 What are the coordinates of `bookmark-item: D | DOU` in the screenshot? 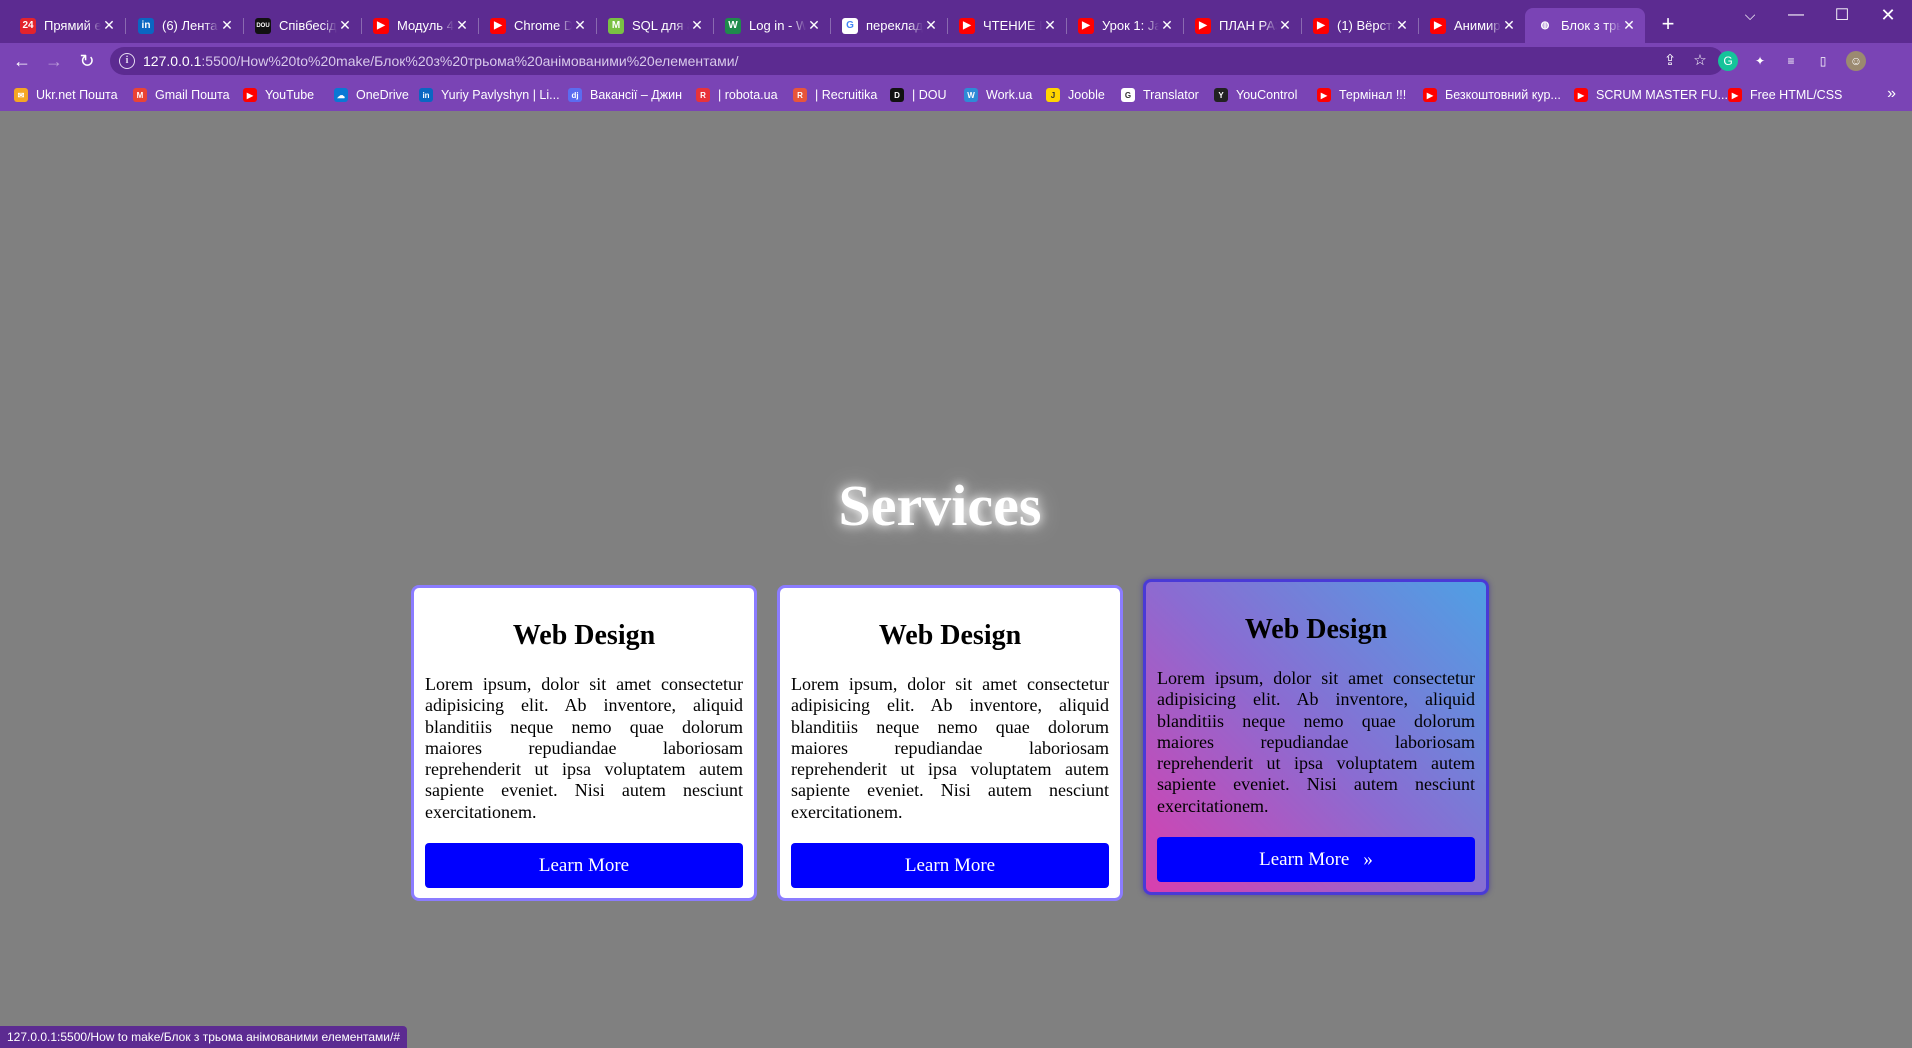 It's located at (918, 95).